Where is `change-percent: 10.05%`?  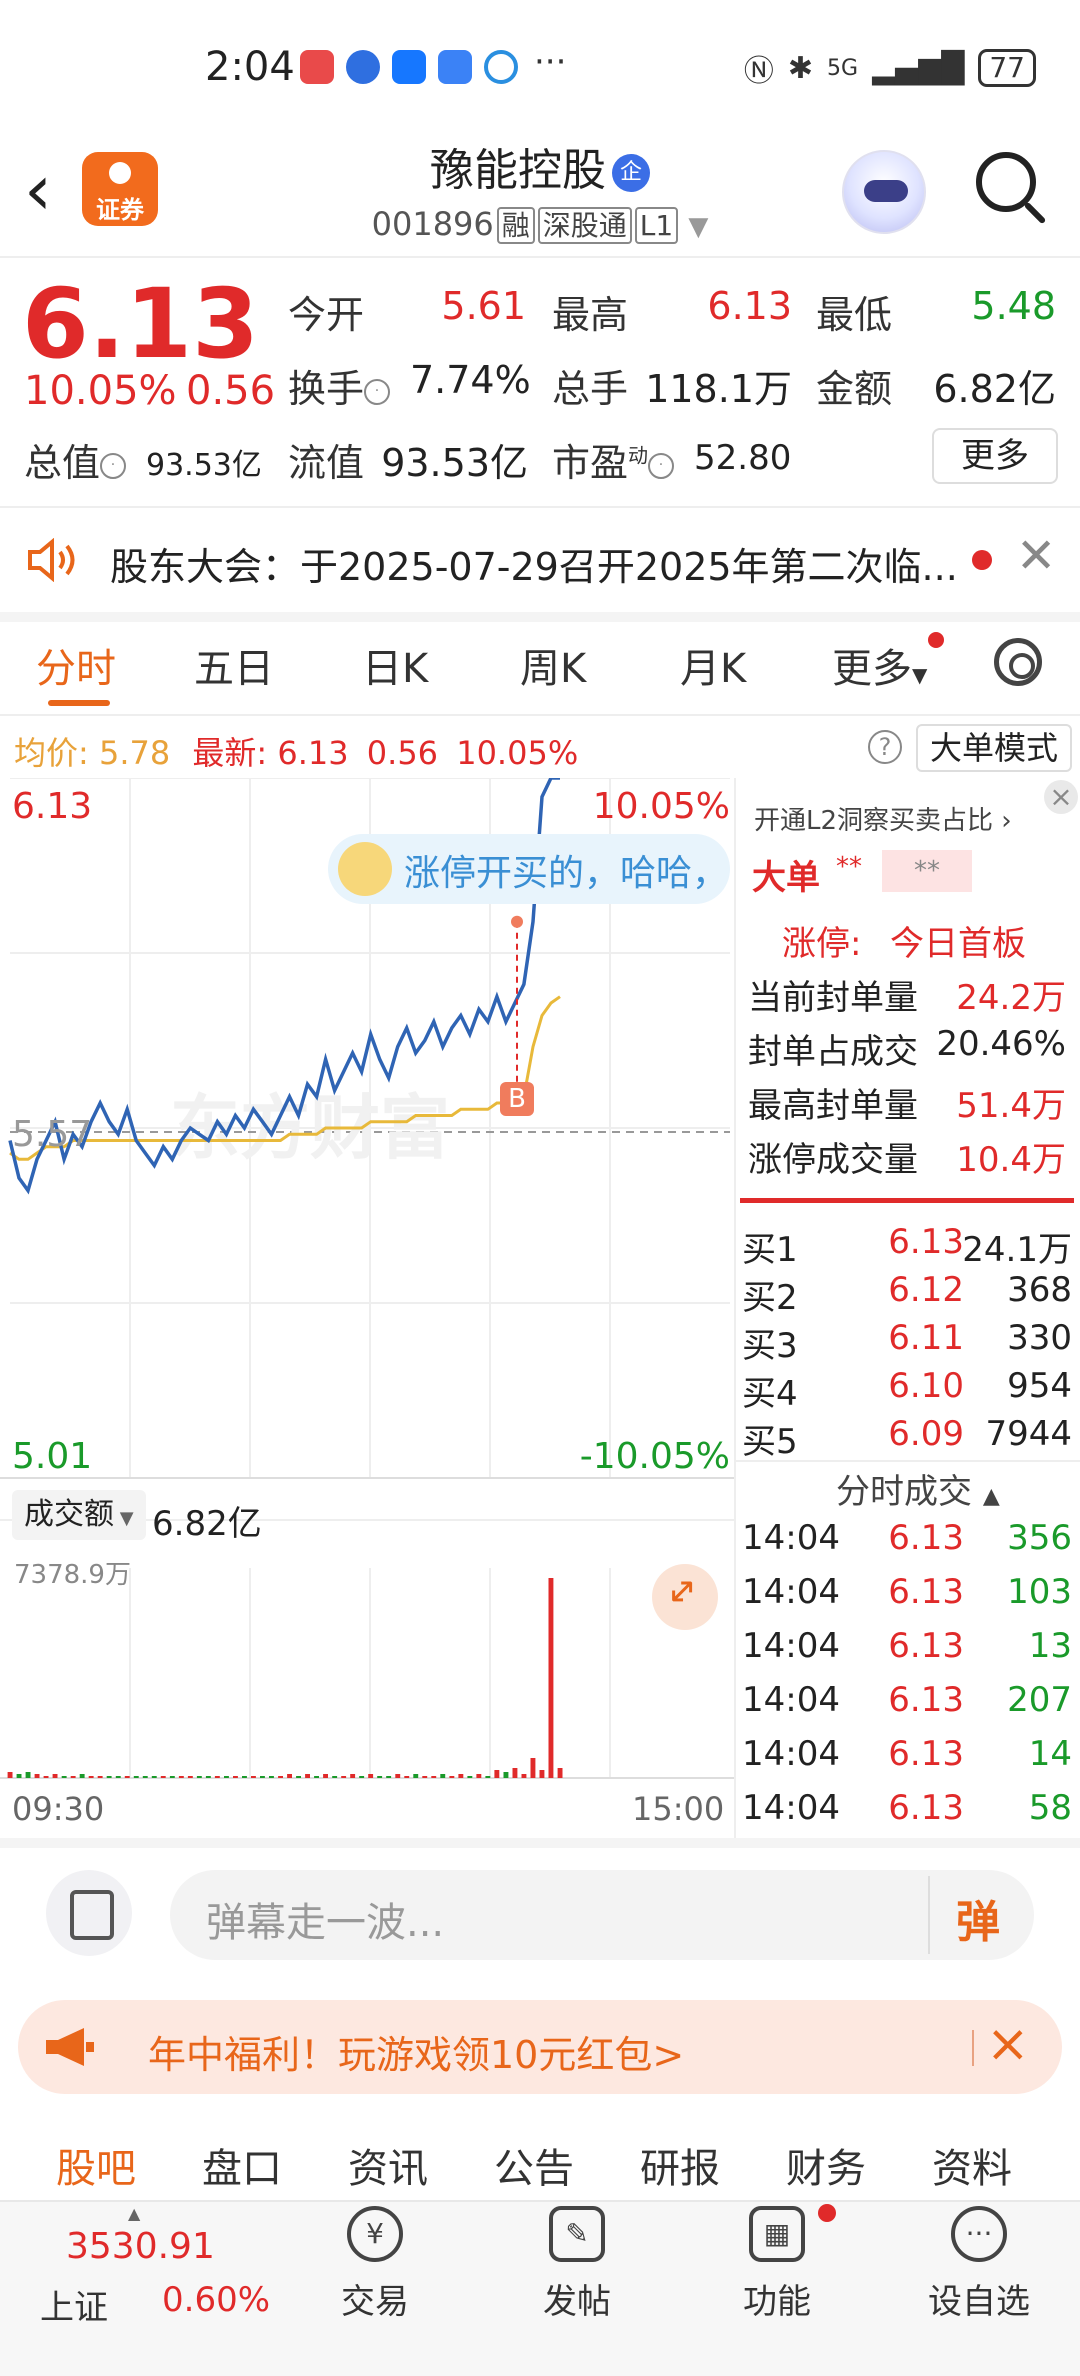
change-percent: 10.05% is located at coordinates (100, 391).